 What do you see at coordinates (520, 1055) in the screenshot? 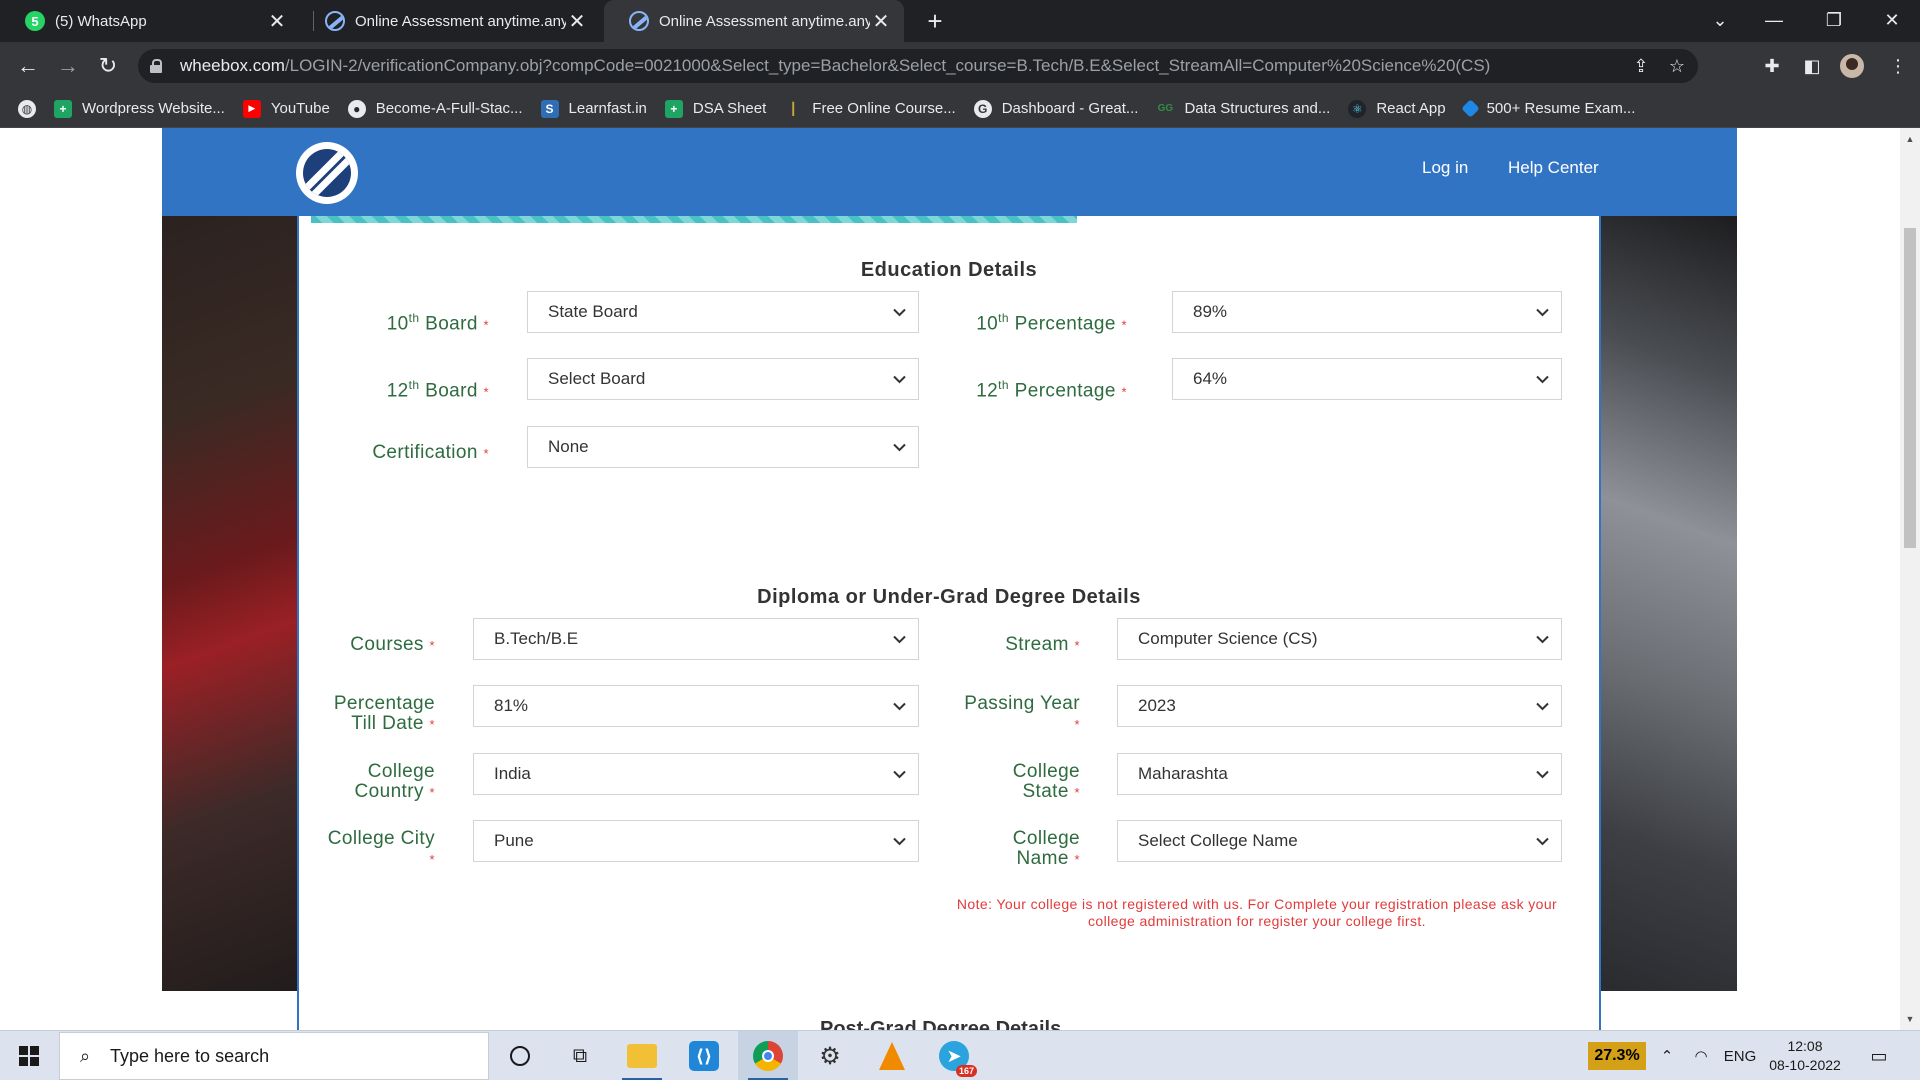
I see `cortana-icon` at bounding box center [520, 1055].